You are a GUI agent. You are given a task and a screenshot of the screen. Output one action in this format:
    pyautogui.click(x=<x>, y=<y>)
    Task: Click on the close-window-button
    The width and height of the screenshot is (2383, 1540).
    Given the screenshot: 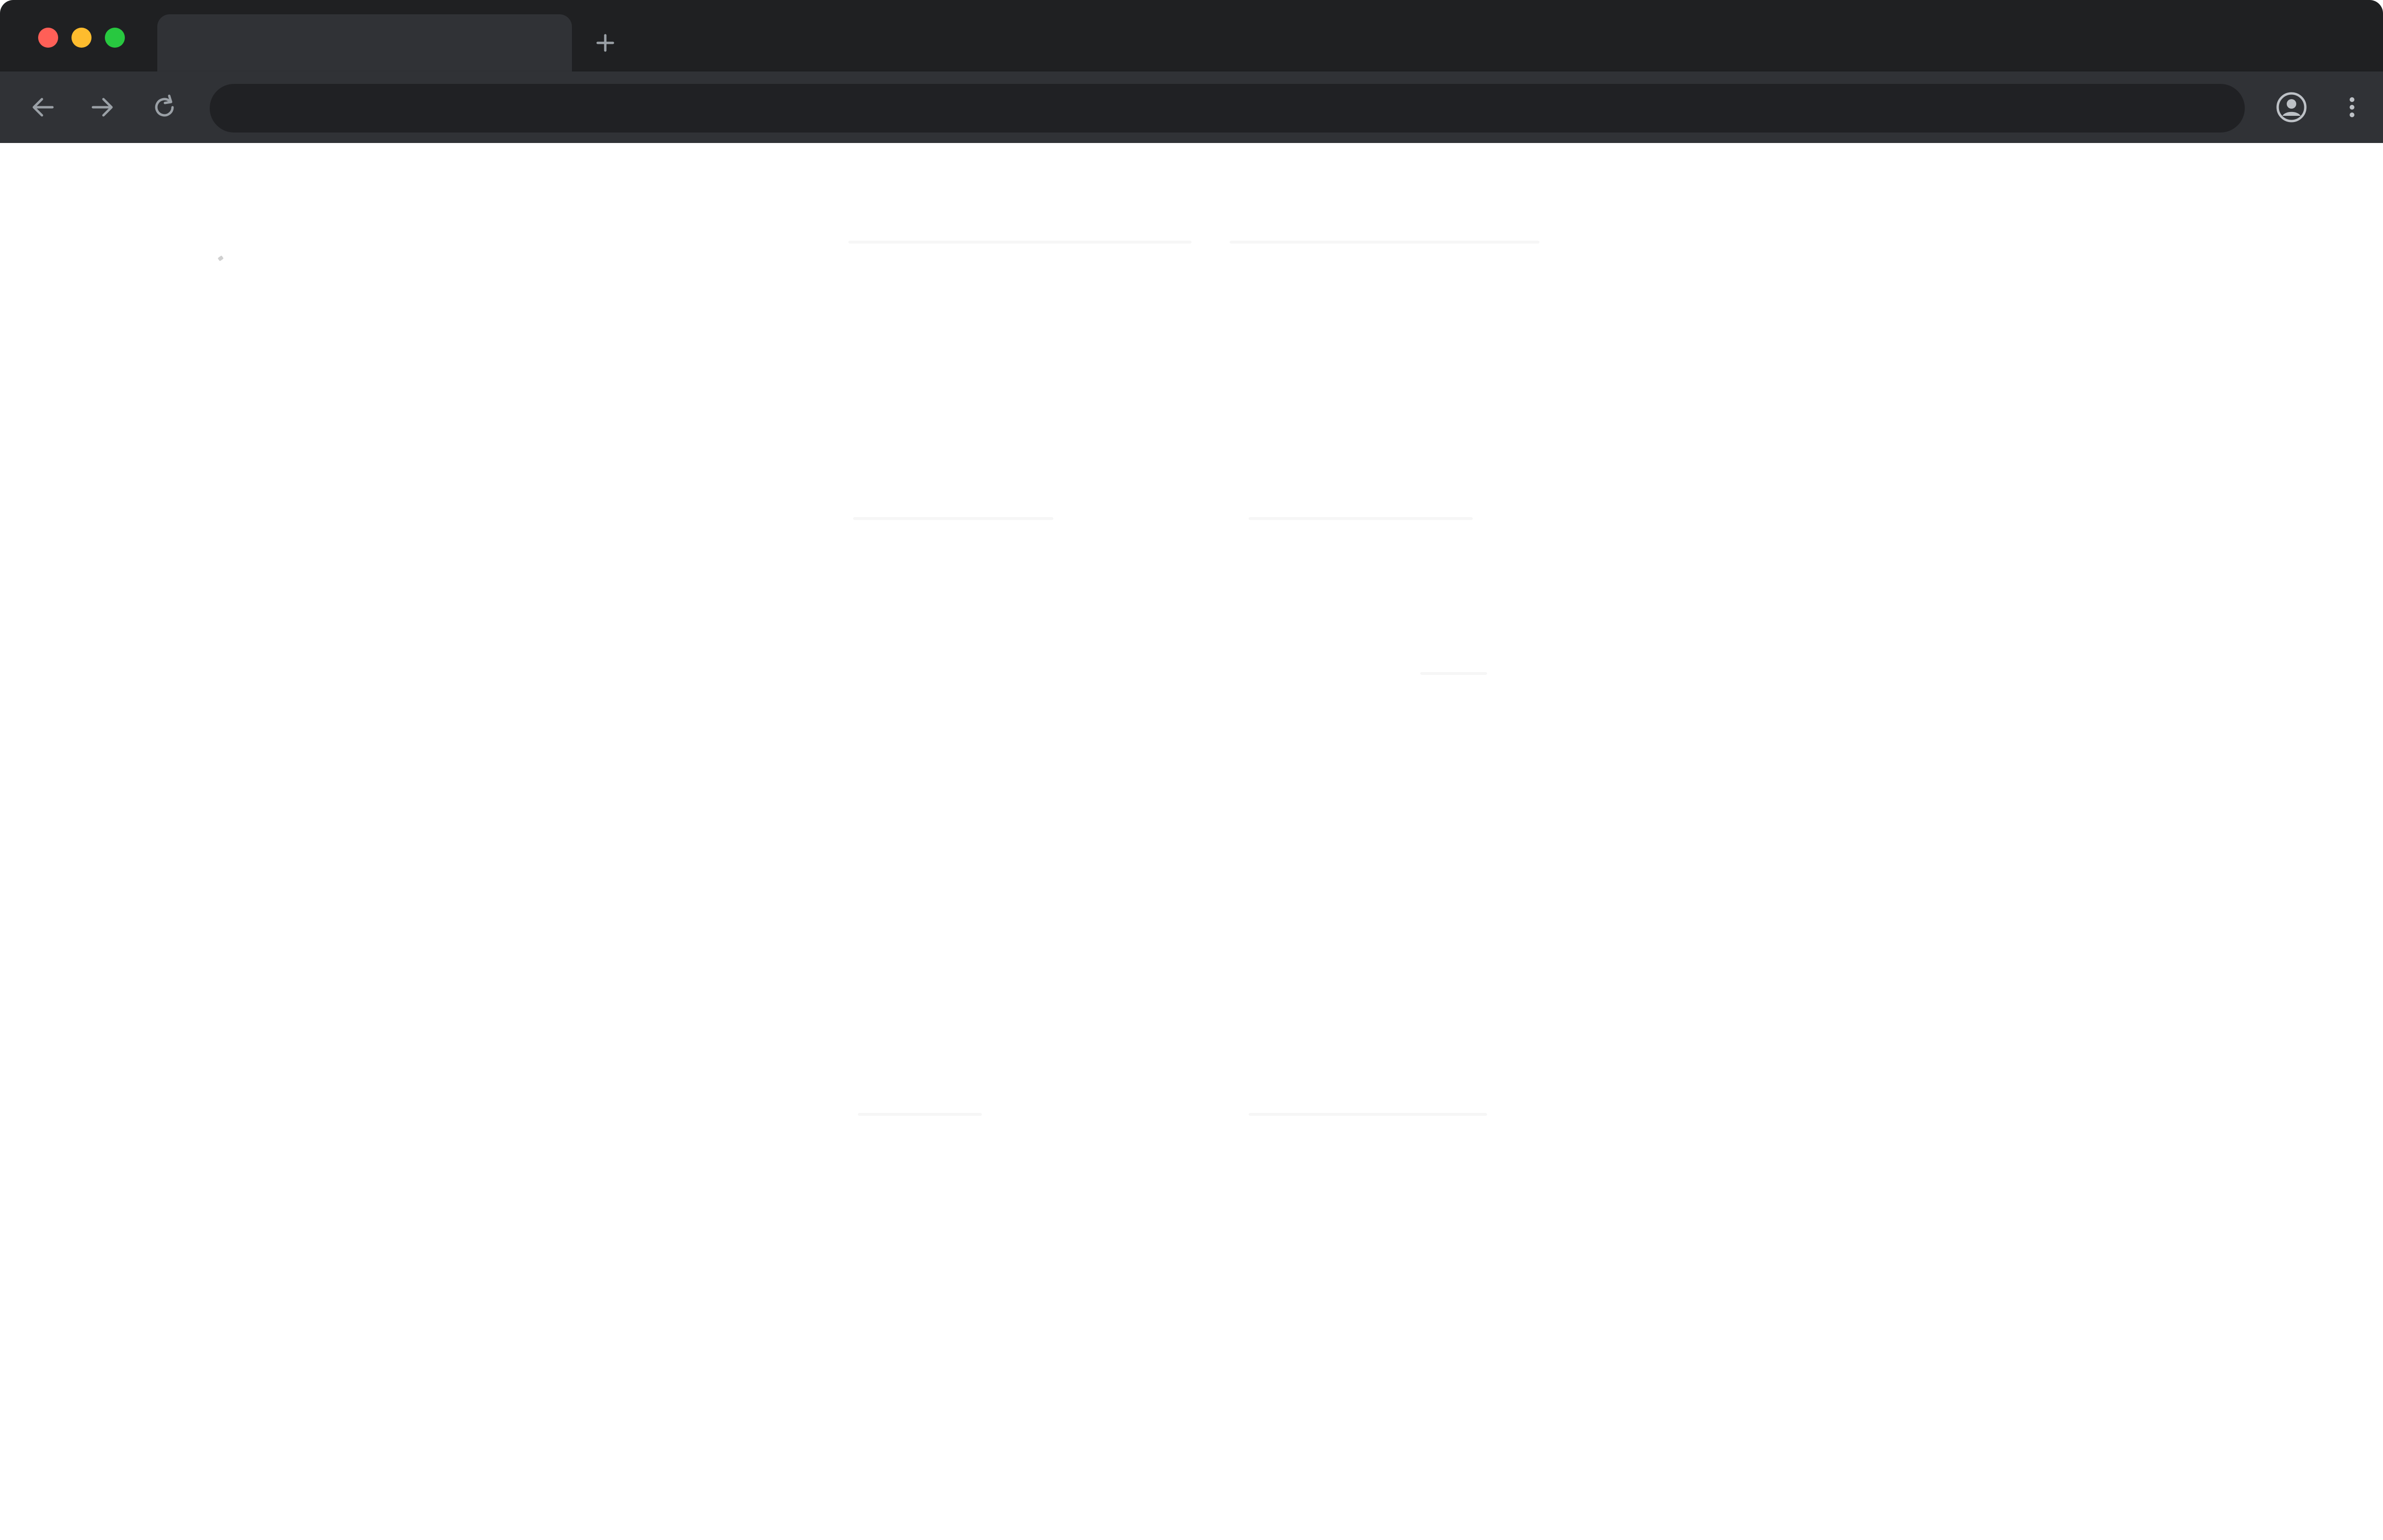 What is the action you would take?
    pyautogui.click(x=48, y=38)
    